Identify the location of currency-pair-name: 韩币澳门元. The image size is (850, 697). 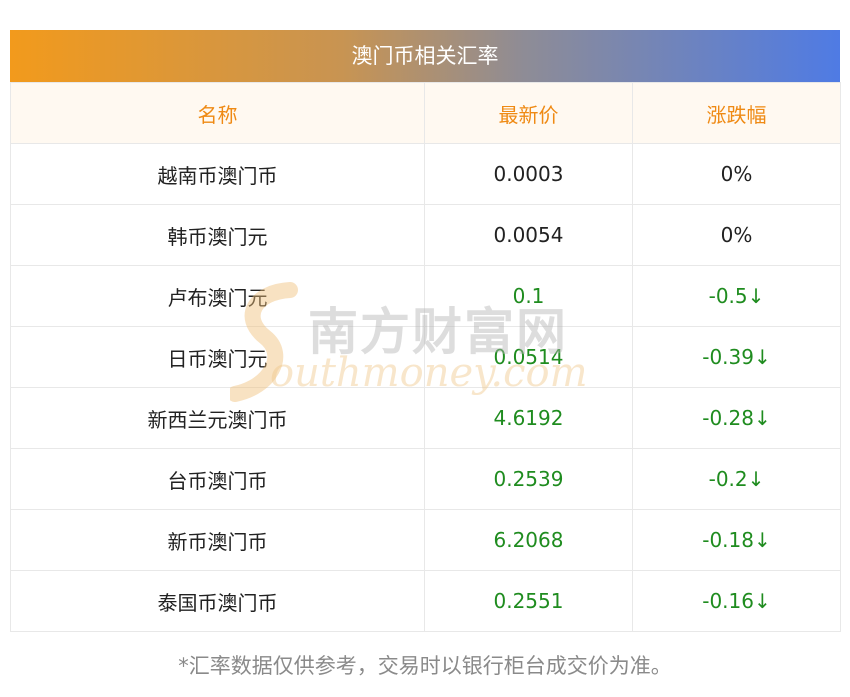
(217, 235).